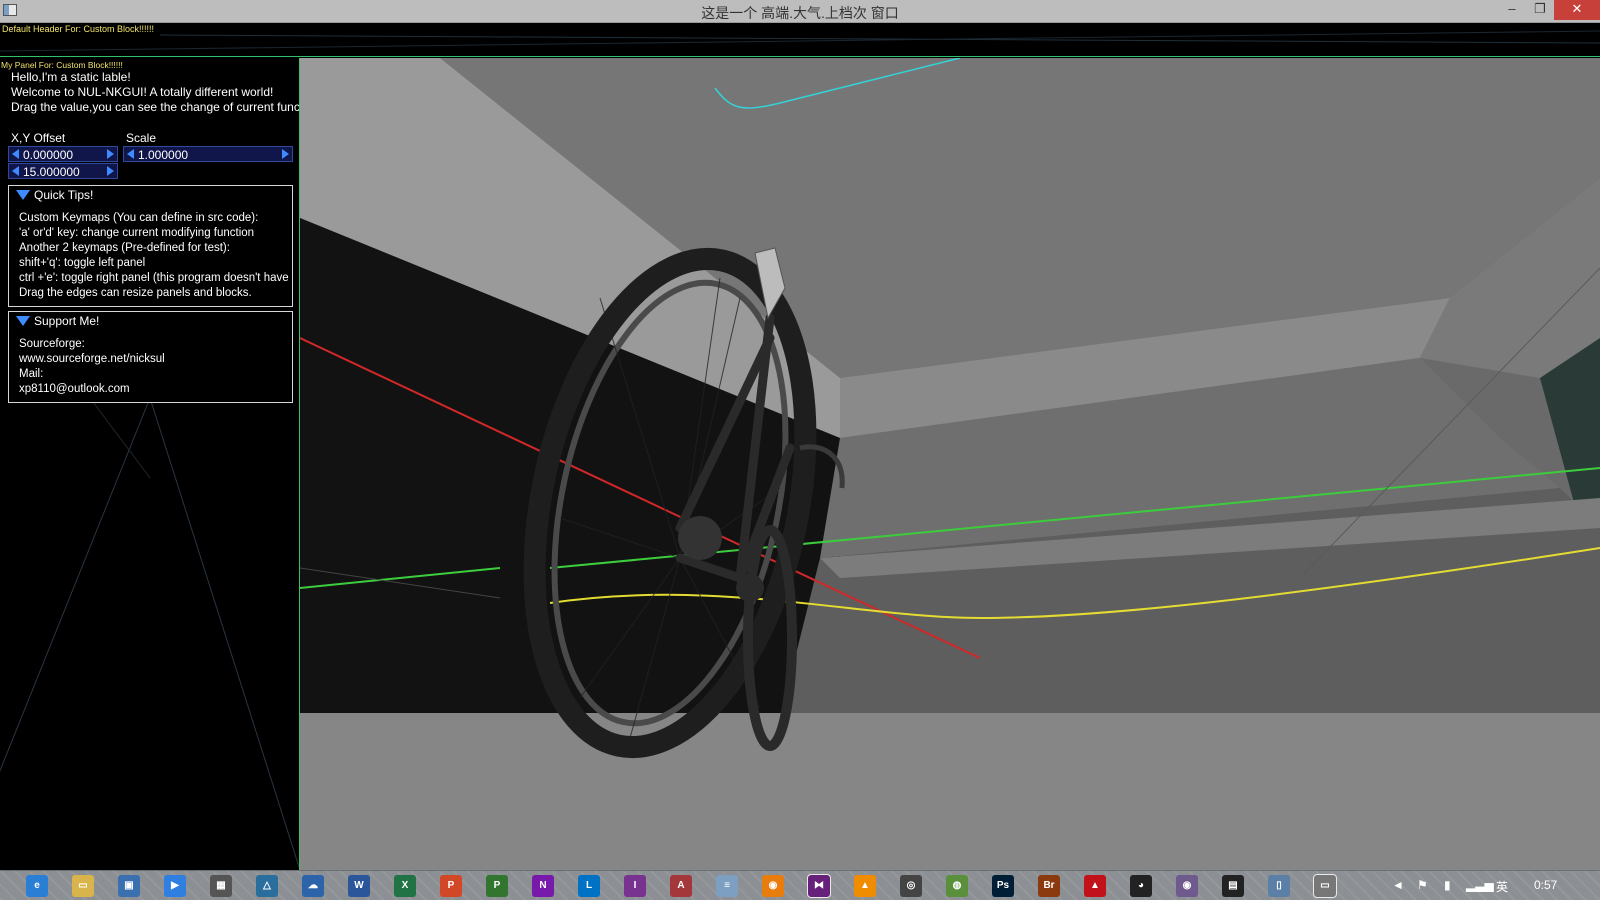 The image size is (1600, 900). Describe the element at coordinates (865, 886) in the screenshot. I see `vlc-icon: ▲` at that location.